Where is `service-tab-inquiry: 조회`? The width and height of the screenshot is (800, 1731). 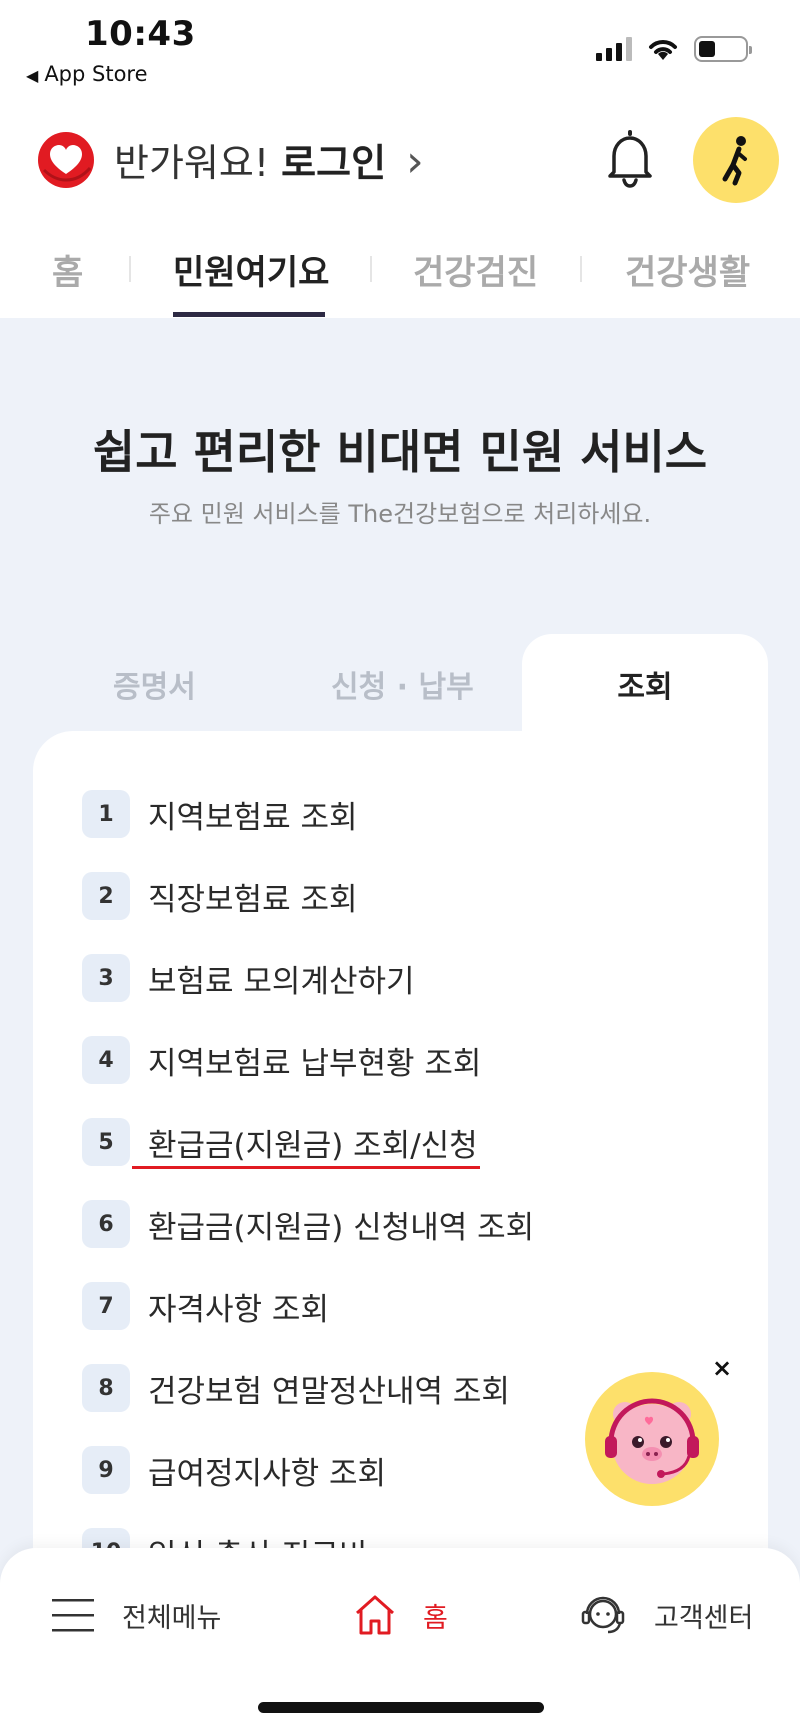
service-tab-inquiry: 조회 is located at coordinates (645, 684).